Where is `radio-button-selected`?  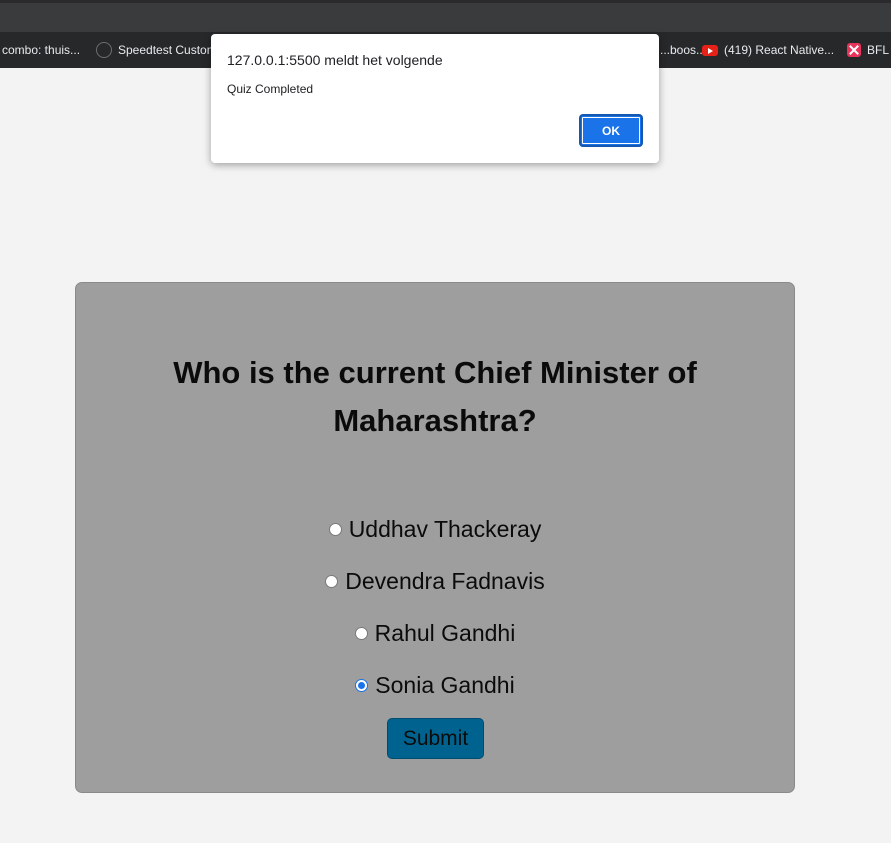
radio-button-selected is located at coordinates (362, 685).